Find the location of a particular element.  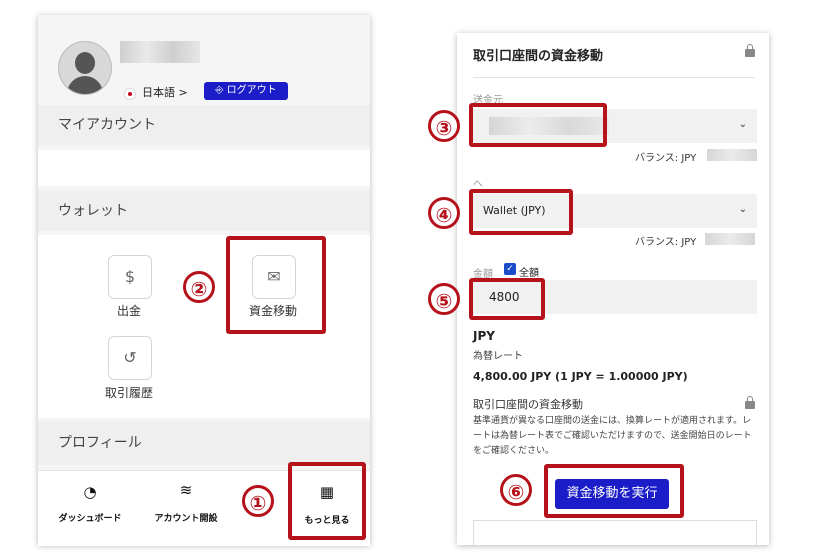

hand-coin-icon: $ is located at coordinates (130, 276).